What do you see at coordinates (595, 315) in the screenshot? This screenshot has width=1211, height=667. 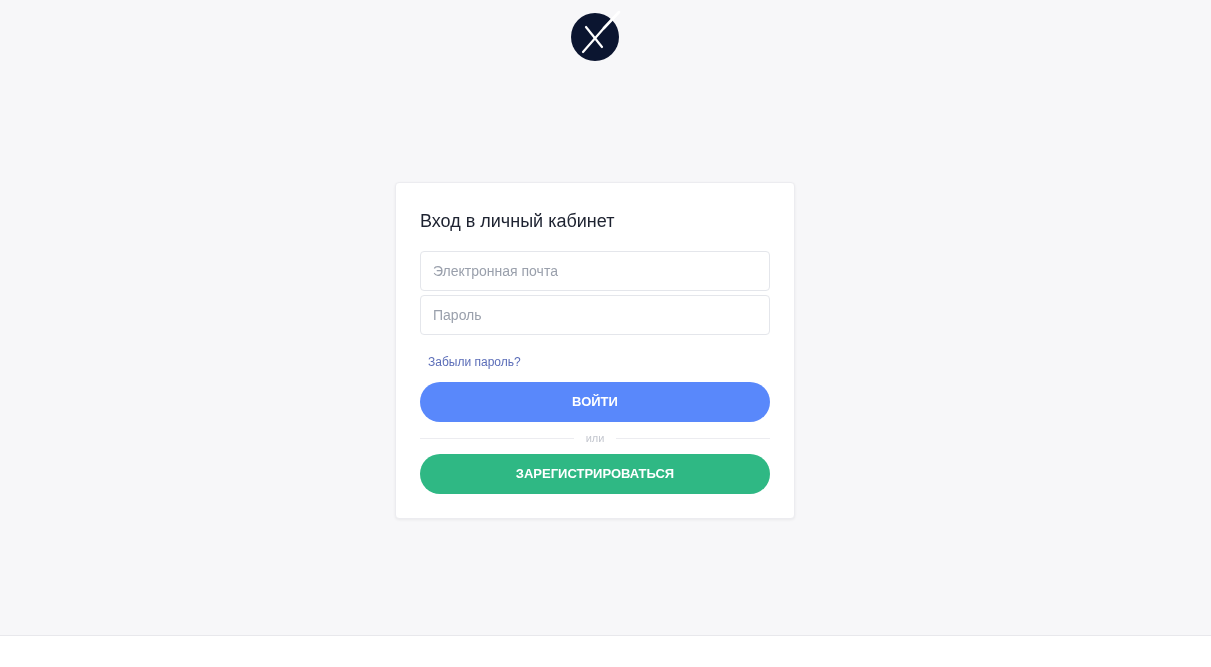 I see `input-field: Пароль` at bounding box center [595, 315].